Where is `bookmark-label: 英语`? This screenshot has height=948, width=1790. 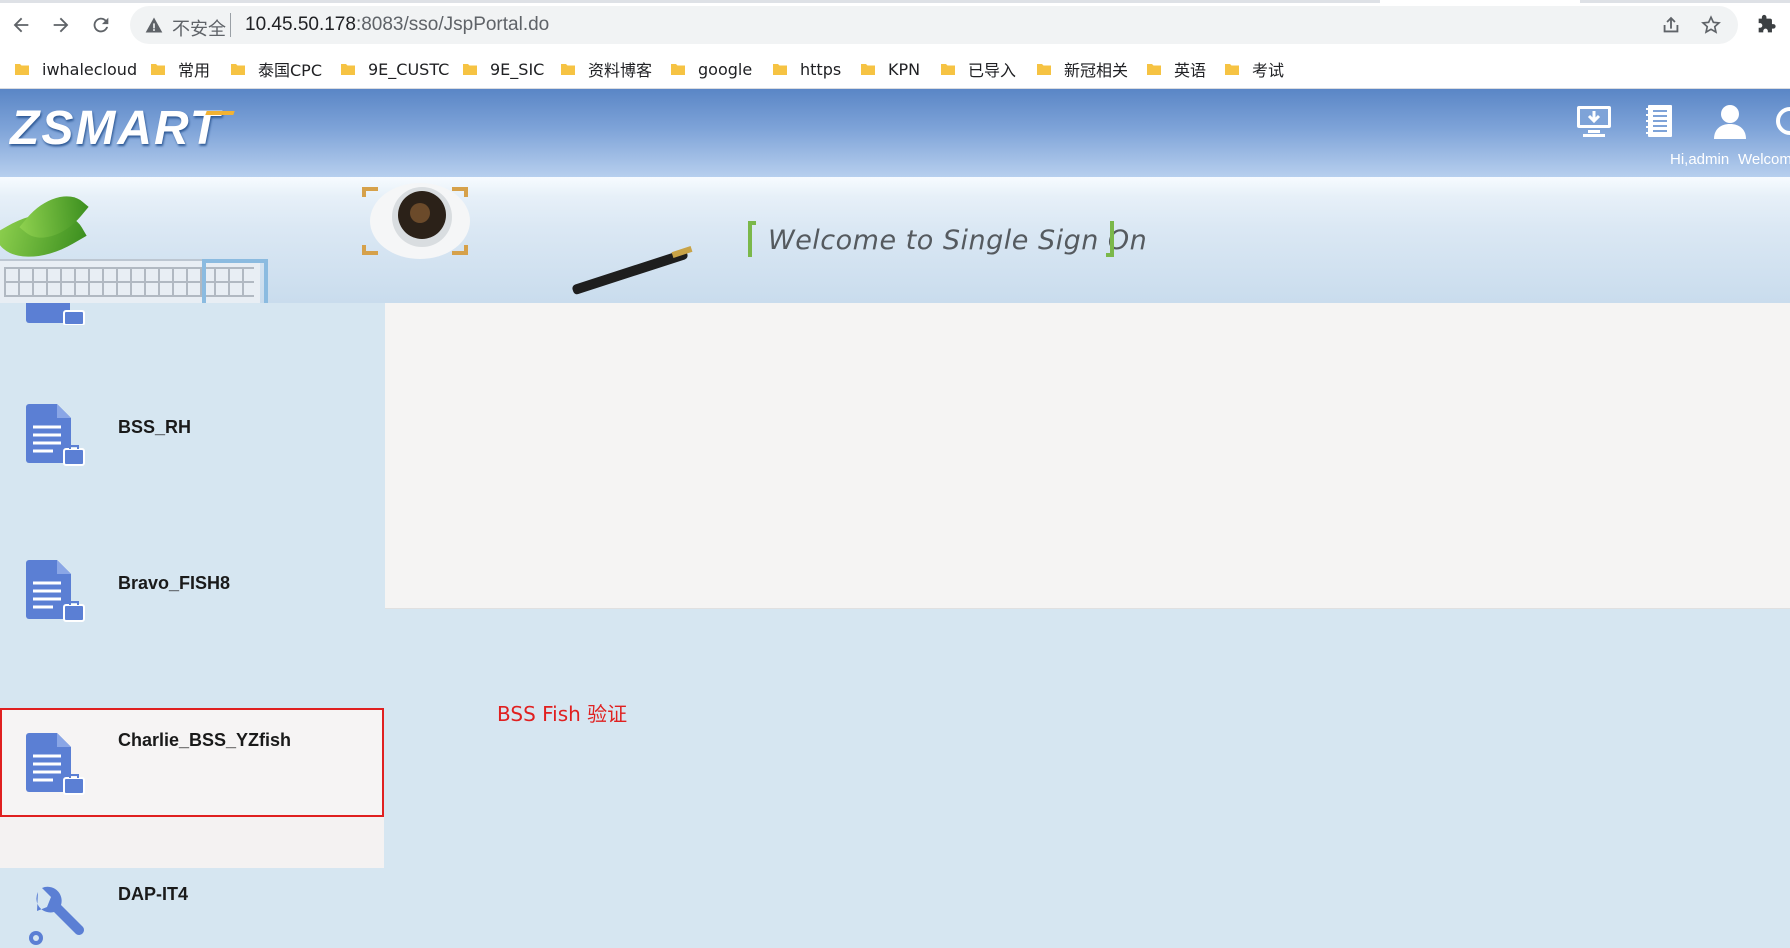 bookmark-label: 英语 is located at coordinates (1190, 70).